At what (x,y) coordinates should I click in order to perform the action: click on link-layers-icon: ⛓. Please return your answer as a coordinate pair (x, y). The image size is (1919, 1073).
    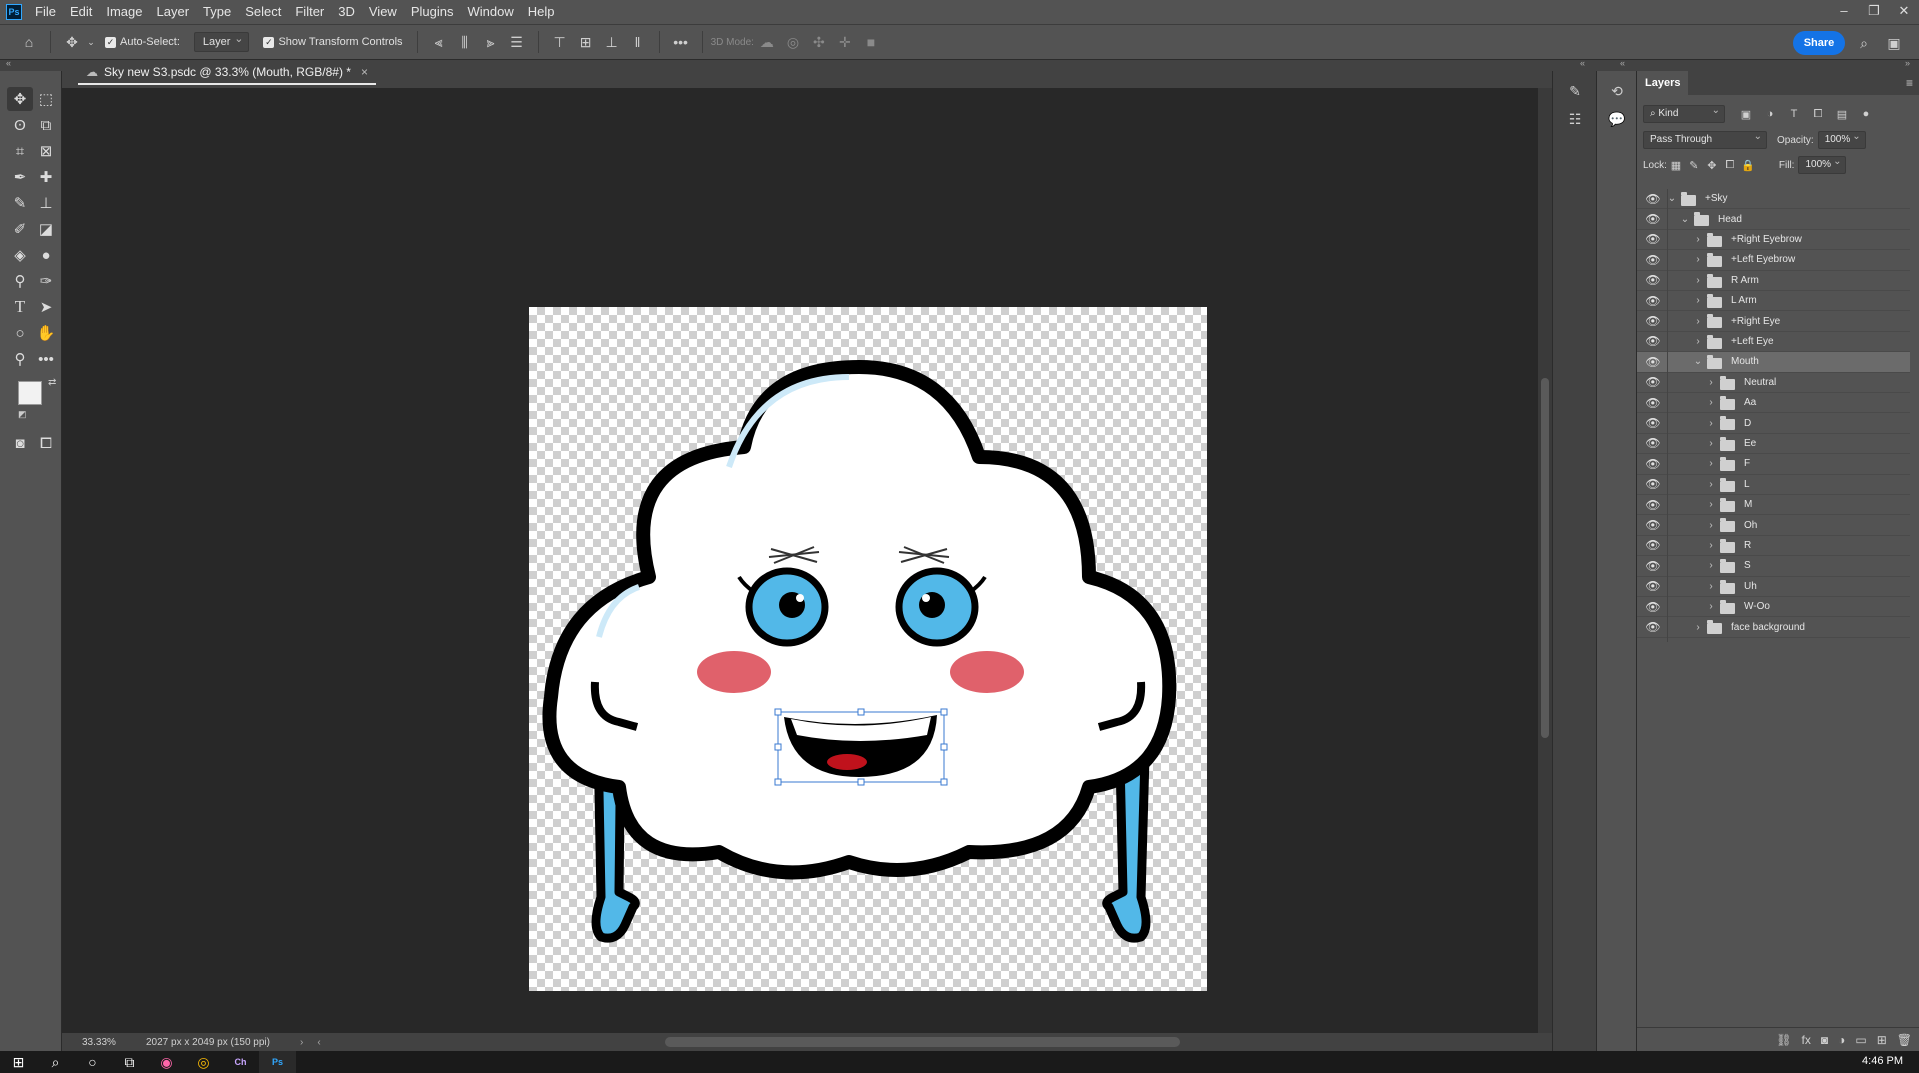
    Looking at the image, I should click on (1783, 1040).